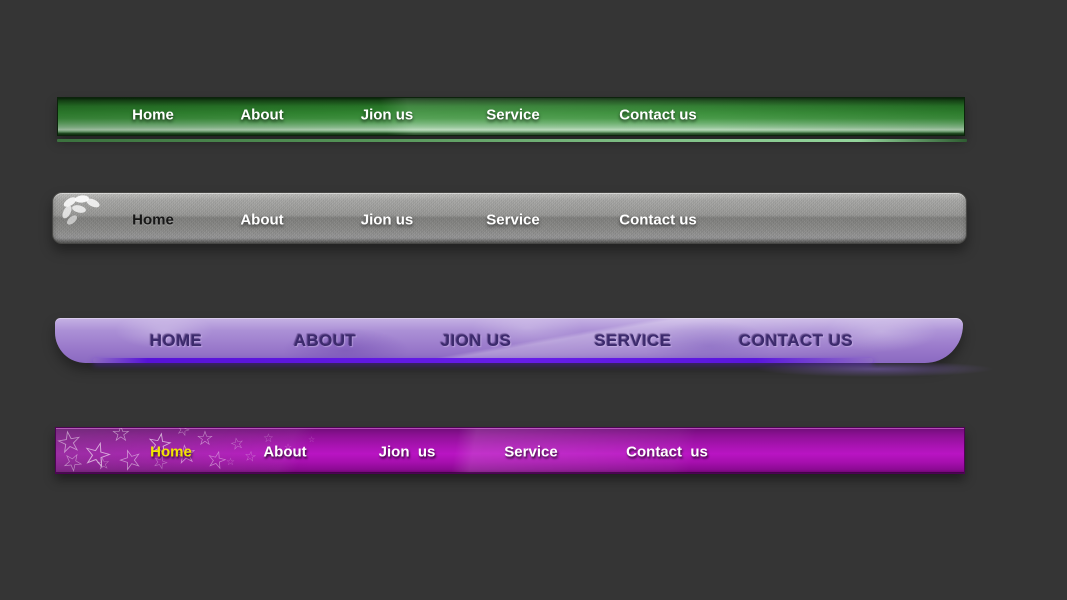  Describe the element at coordinates (658, 220) in the screenshot. I see `nav-gray-contact-us: Contact us` at that location.